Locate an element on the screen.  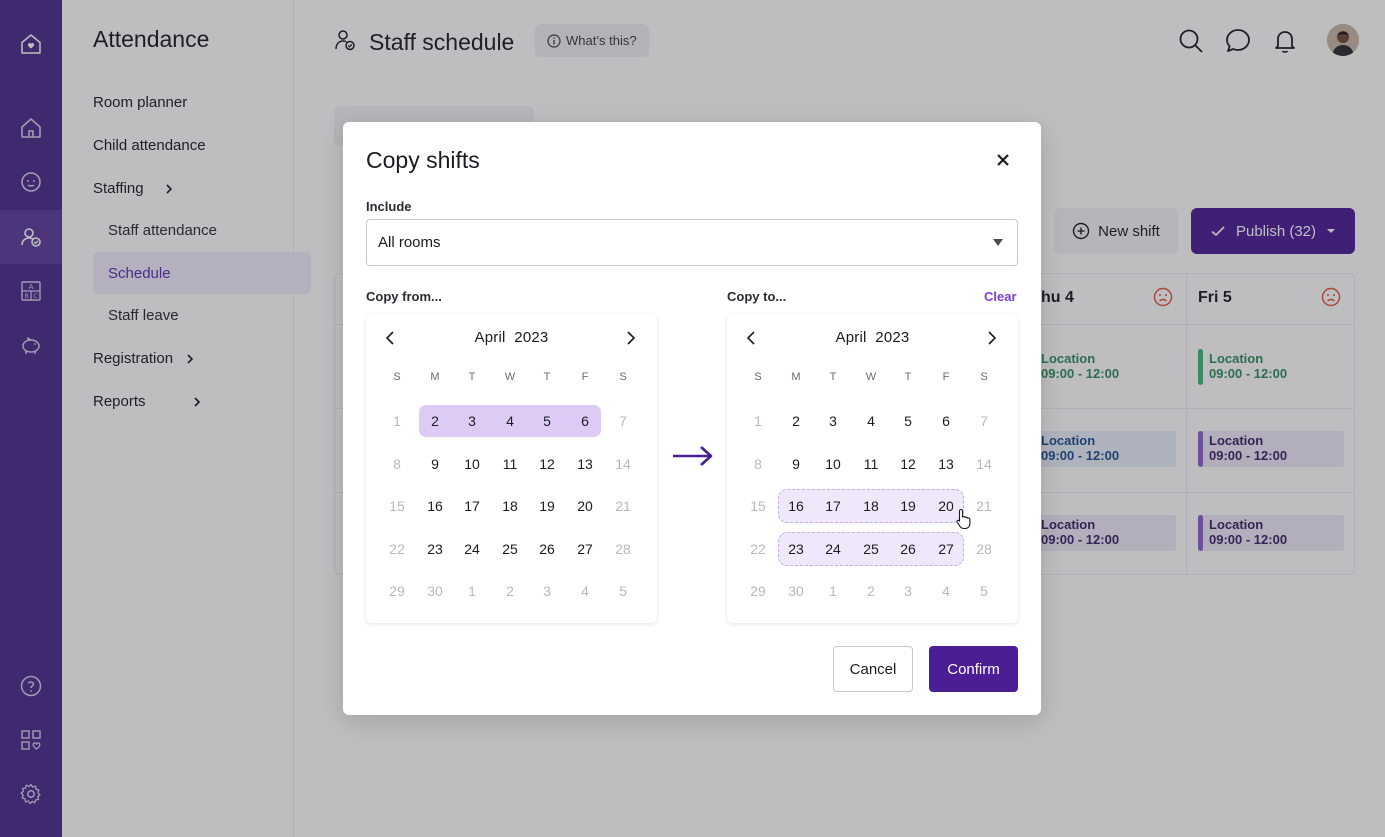
calendar-day: 21 is located at coordinates (623, 506).